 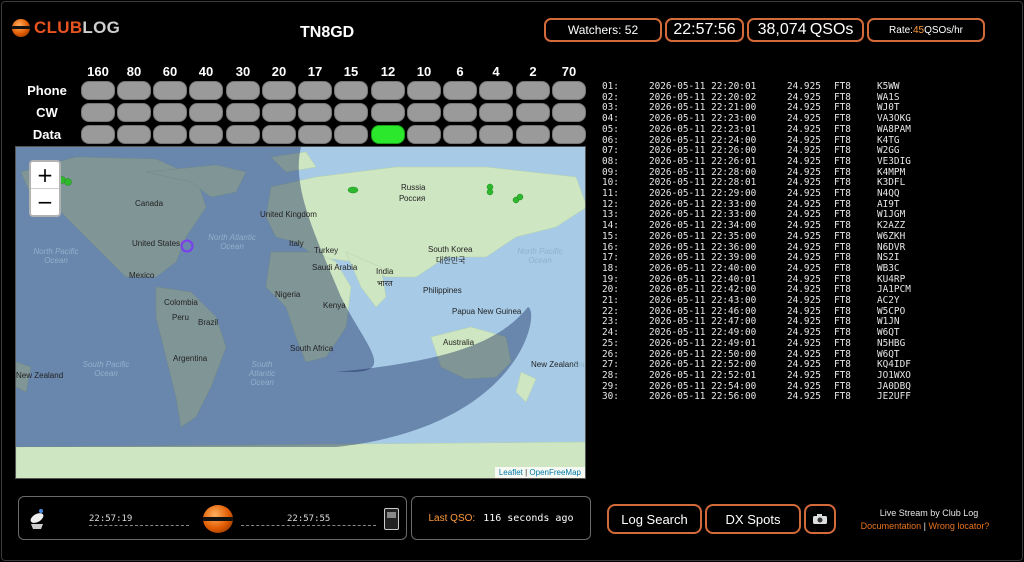 What do you see at coordinates (533, 71) in the screenshot?
I see `band-label-2: 2` at bounding box center [533, 71].